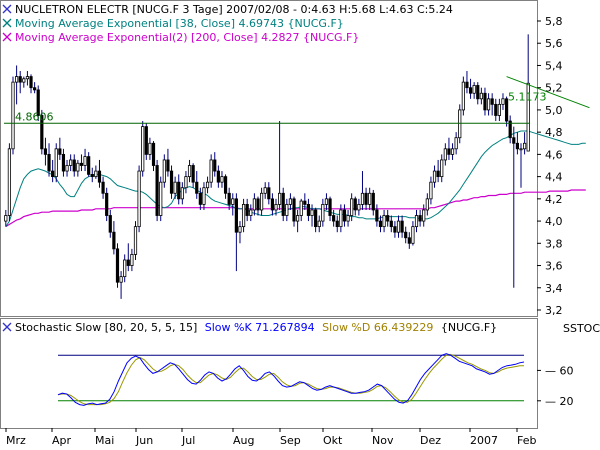 The height and width of the screenshot is (450, 600). Describe the element at coordinates (559, 370) in the screenshot. I see `stoch-y-tick-label: — 60` at that location.